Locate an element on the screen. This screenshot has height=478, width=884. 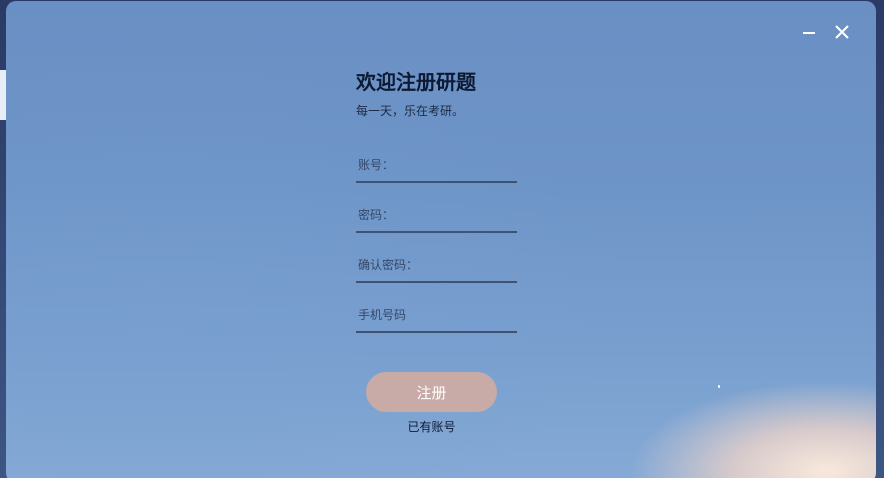
account-field is located at coordinates (436, 166).